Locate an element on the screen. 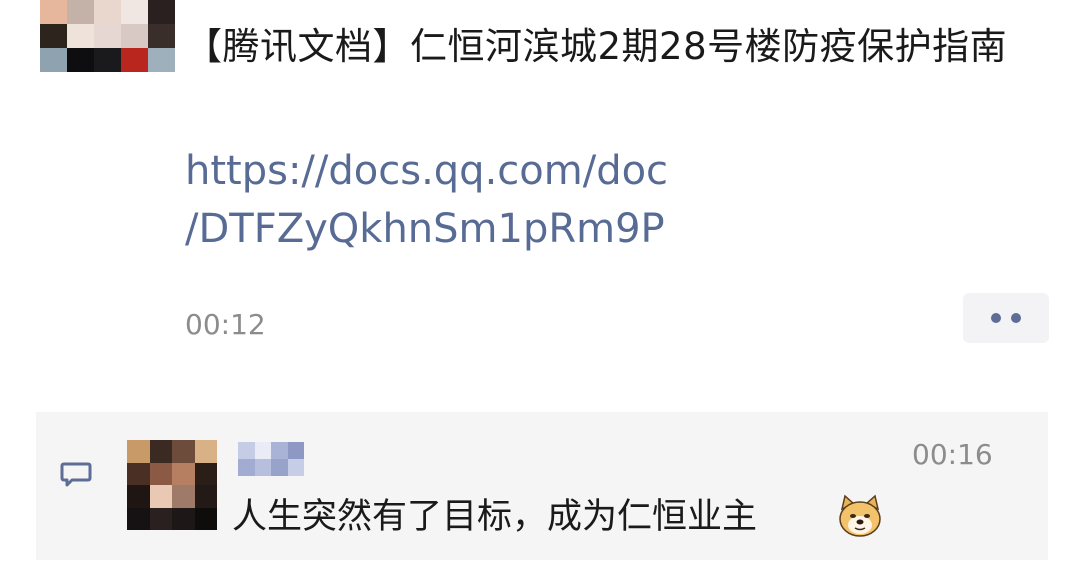 Image resolution: width=1080 pixels, height=585 pixels. more-button is located at coordinates (1006, 318).